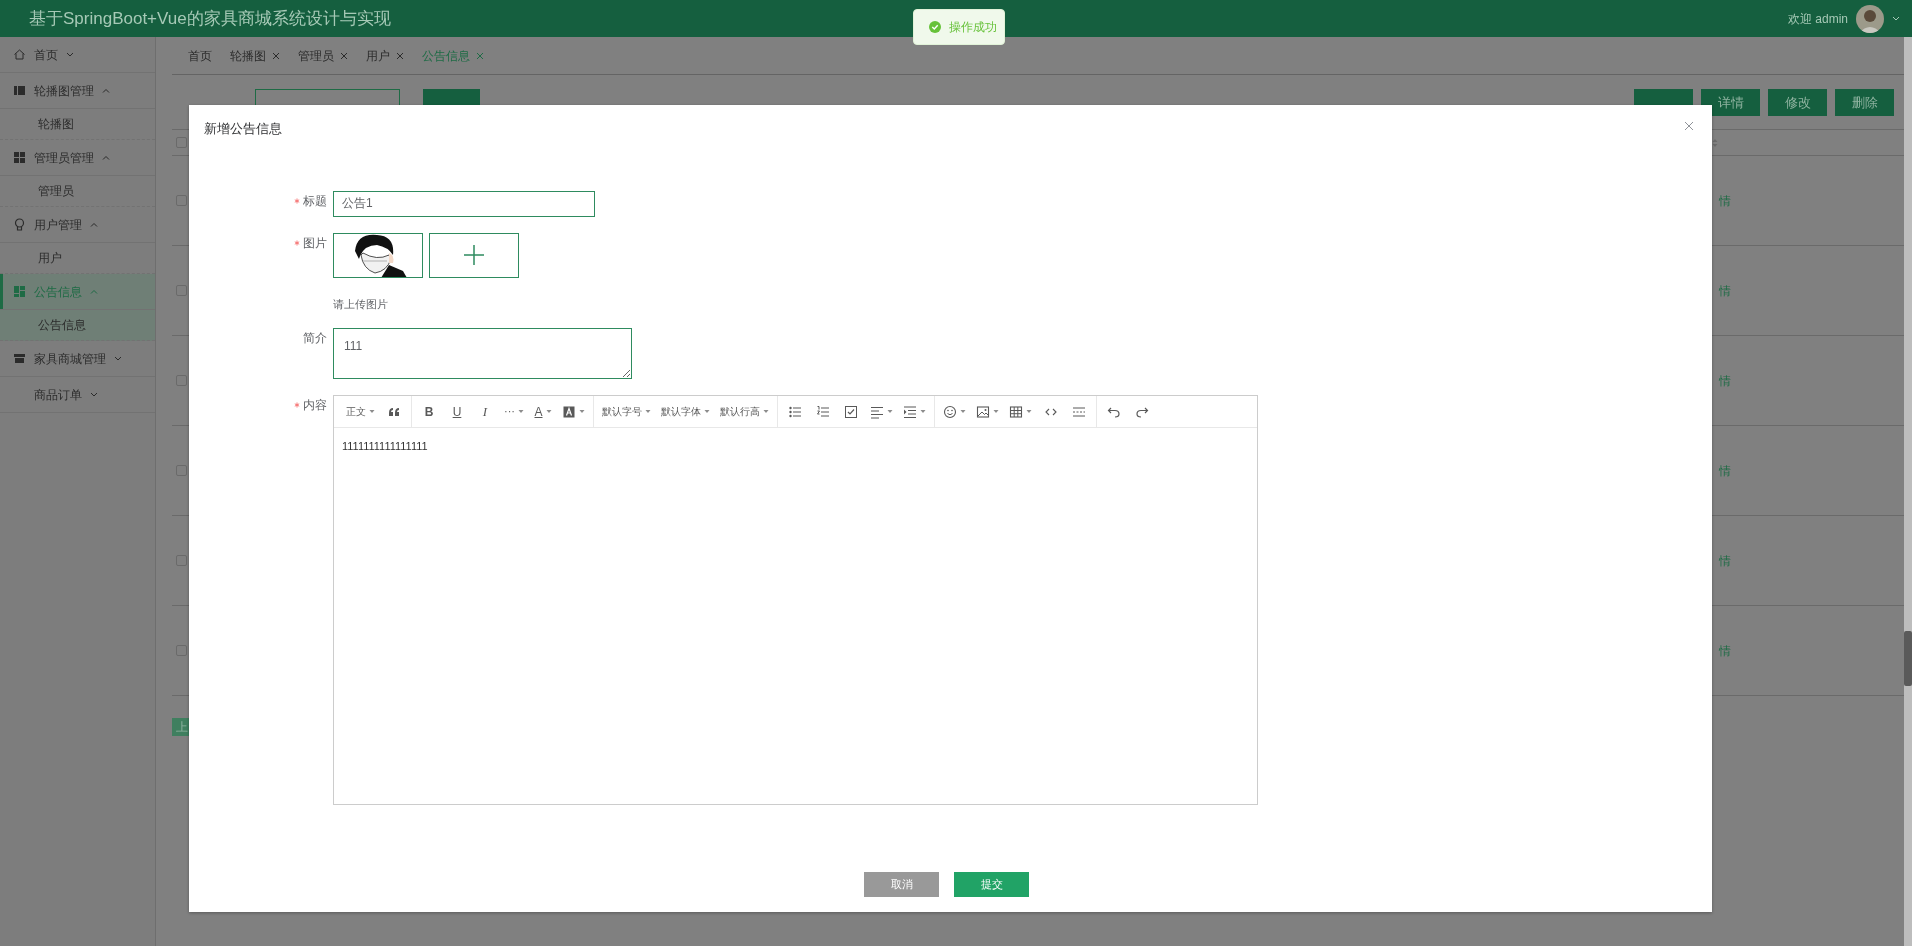 This screenshot has width=1912, height=946. I want to click on indent-icon, so click(910, 411).